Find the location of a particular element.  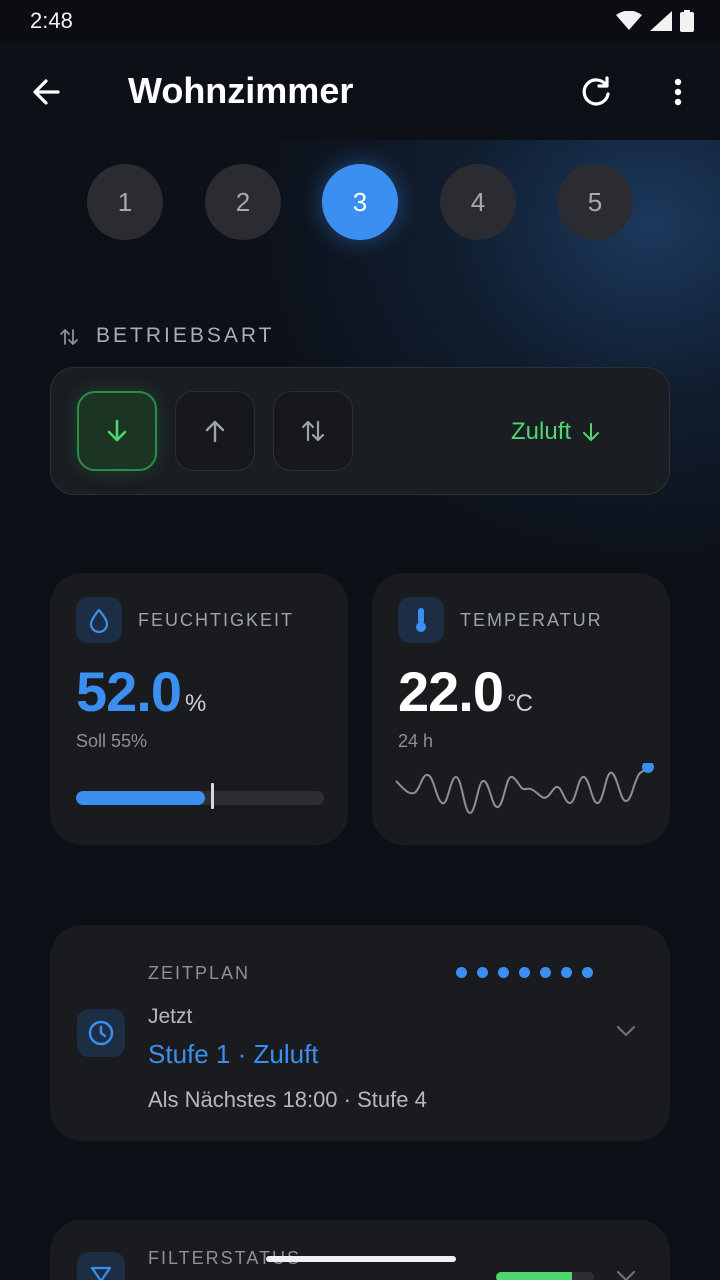

step-selector: 1 2 3 4 5 is located at coordinates (360, 202).